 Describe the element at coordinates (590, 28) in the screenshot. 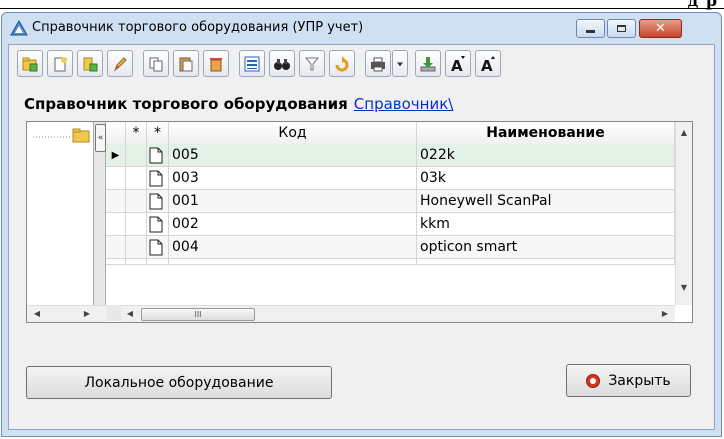

I see `minimize-button` at that location.